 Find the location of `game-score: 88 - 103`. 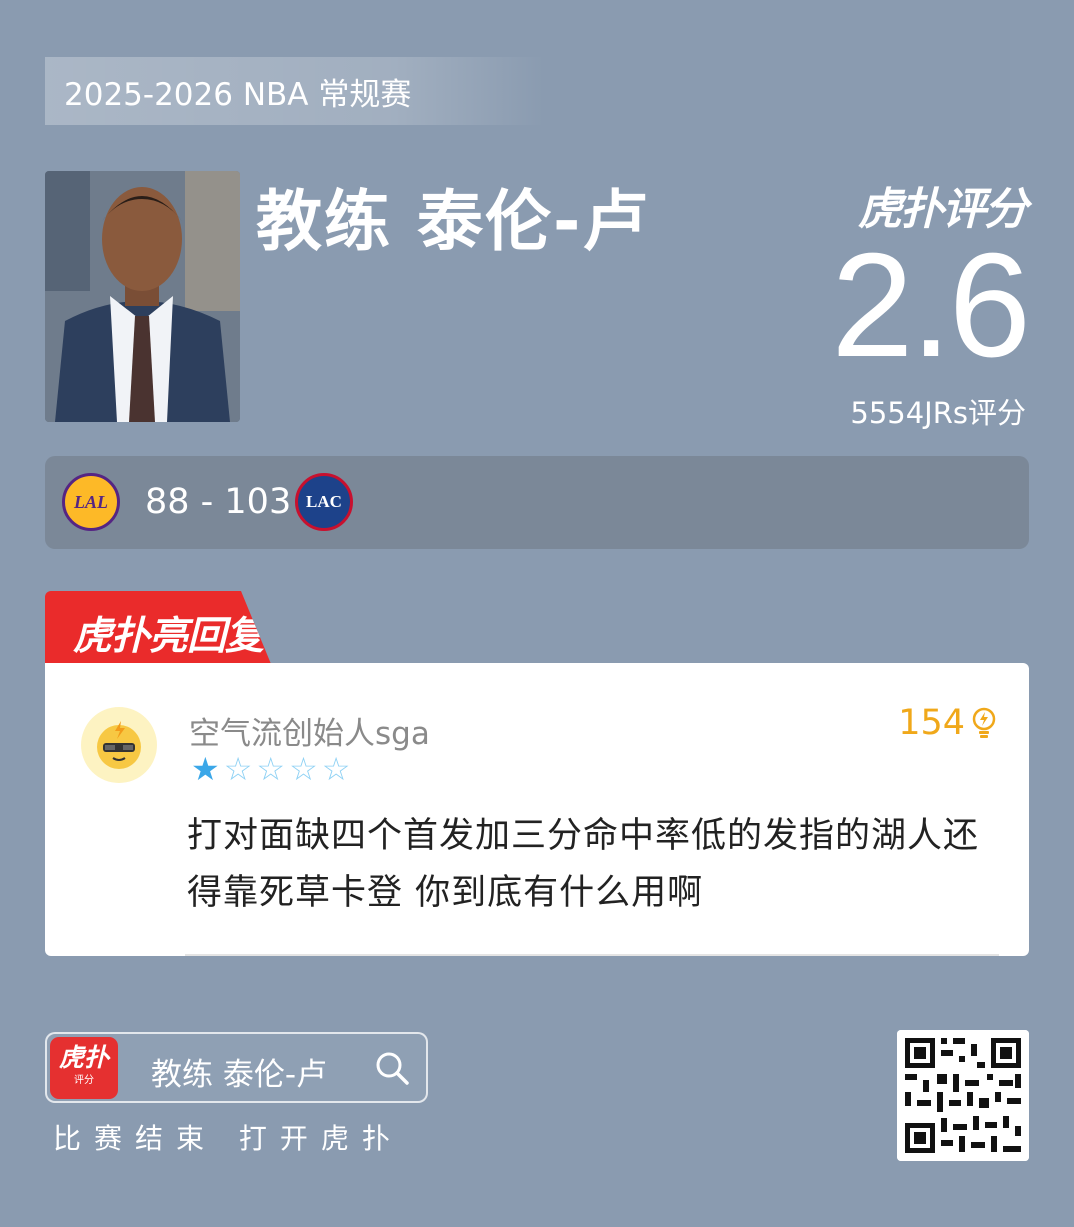

game-score: 88 - 103 is located at coordinates (218, 502).